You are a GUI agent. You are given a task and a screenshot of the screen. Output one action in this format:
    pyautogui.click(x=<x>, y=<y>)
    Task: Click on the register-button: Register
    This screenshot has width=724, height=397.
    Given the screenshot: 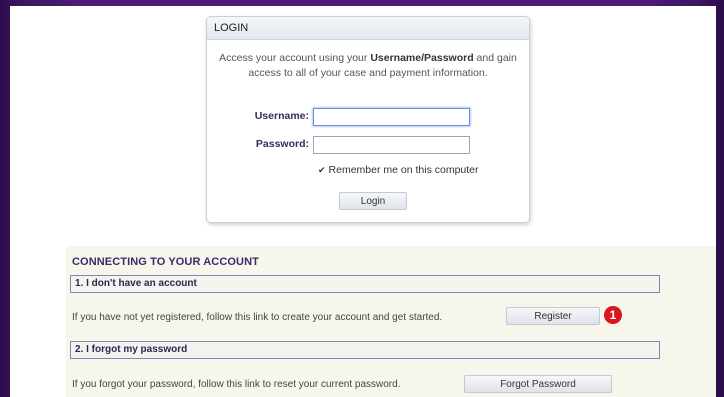 What is the action you would take?
    pyautogui.click(x=553, y=316)
    